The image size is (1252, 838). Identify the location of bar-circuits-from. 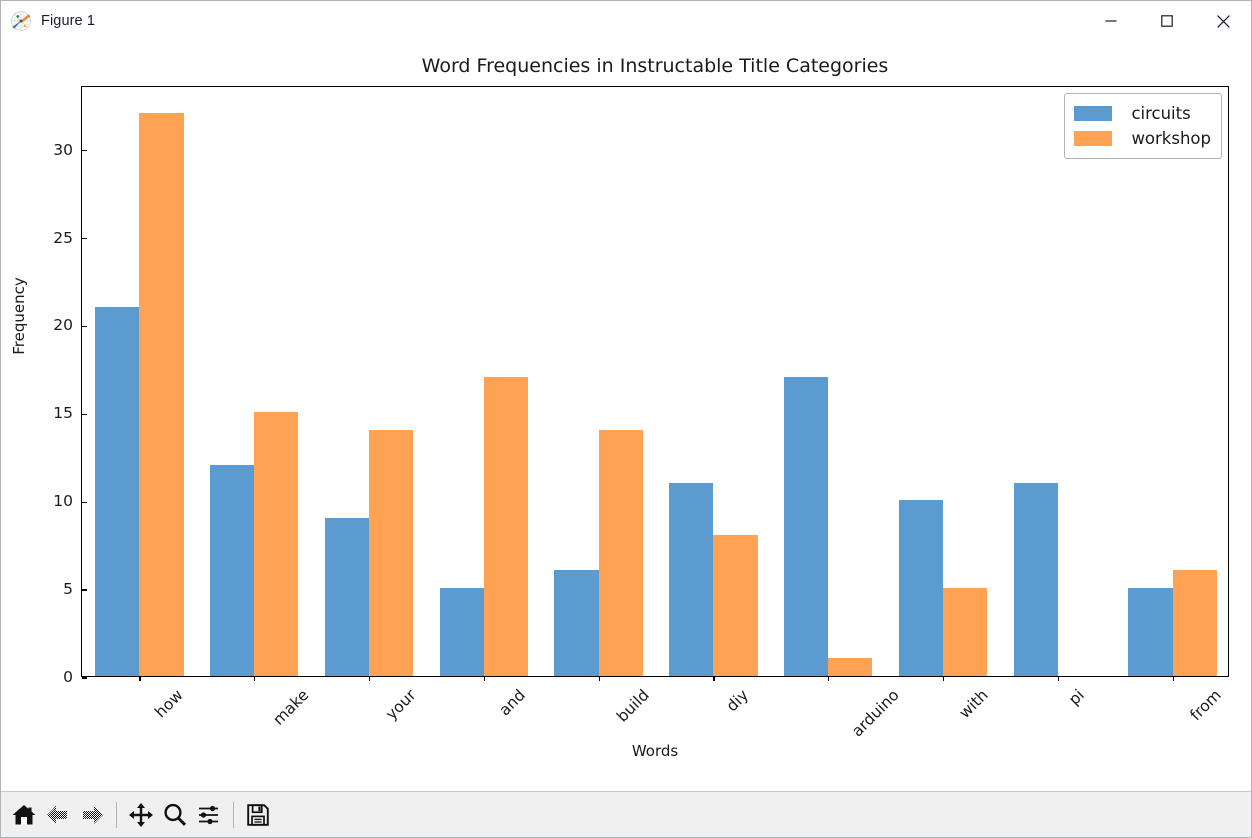
(1150, 632).